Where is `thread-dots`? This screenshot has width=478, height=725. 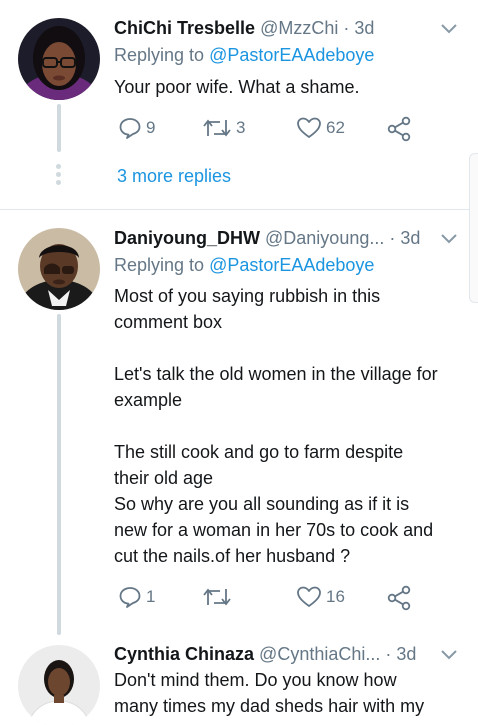 thread-dots is located at coordinates (59, 176).